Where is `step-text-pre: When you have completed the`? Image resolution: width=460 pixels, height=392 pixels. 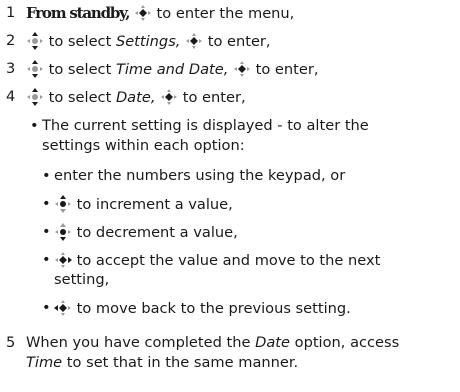 step-text-pre: When you have completed the is located at coordinates (141, 342).